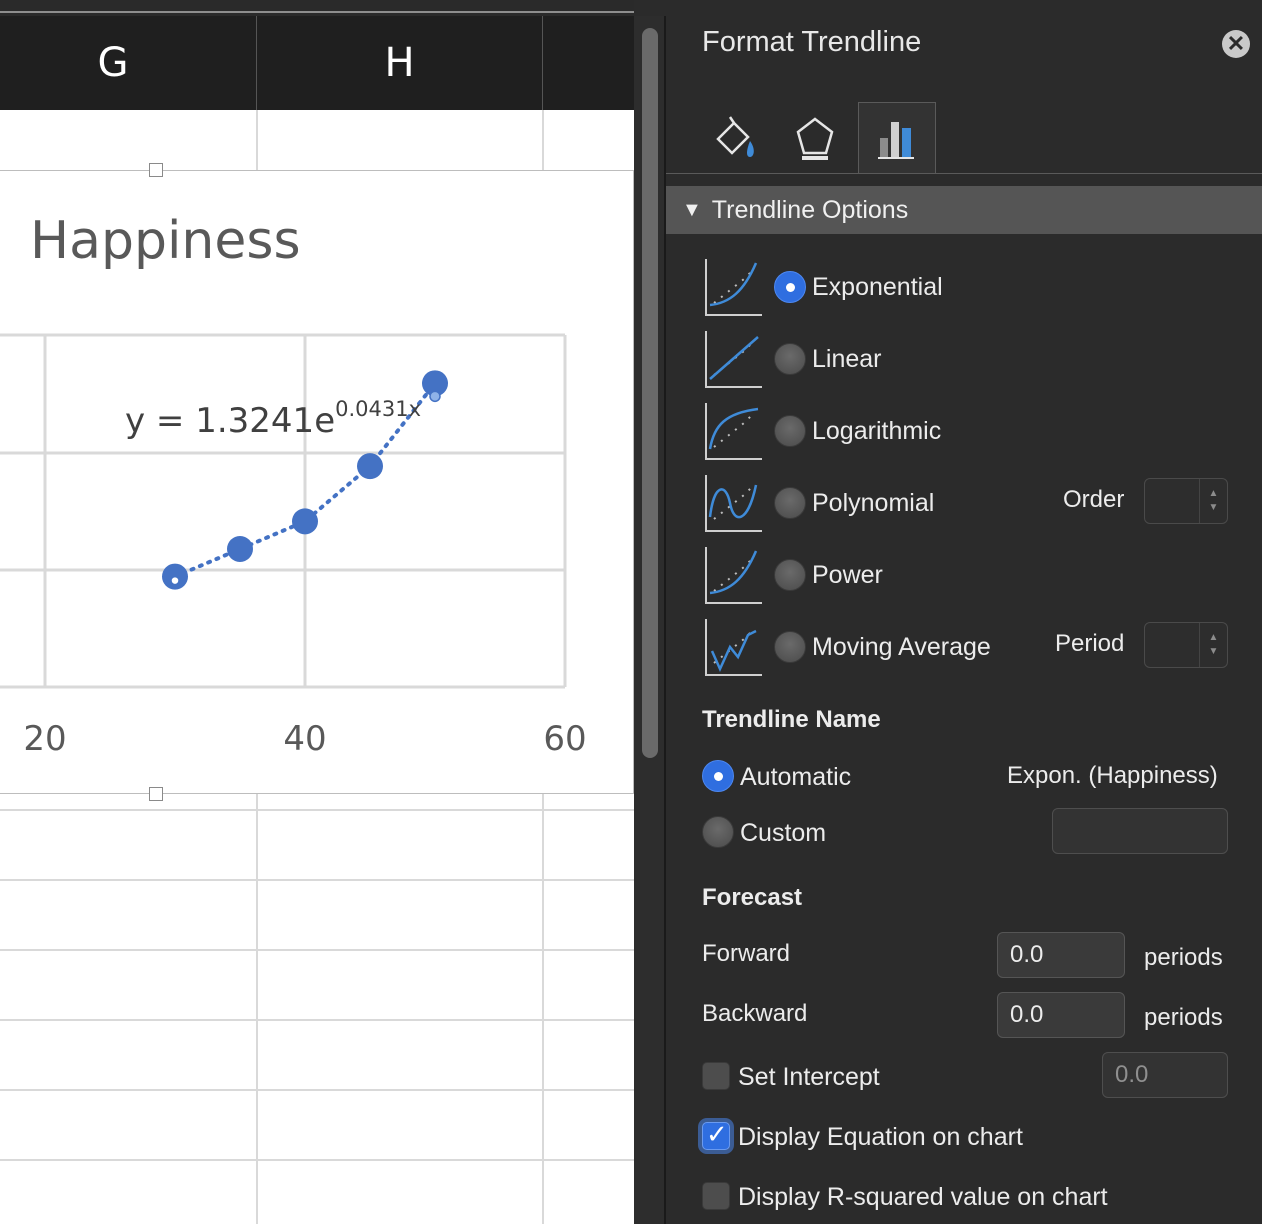 This screenshot has width=1262, height=1224. I want to click on radio-exponential, so click(790, 287).